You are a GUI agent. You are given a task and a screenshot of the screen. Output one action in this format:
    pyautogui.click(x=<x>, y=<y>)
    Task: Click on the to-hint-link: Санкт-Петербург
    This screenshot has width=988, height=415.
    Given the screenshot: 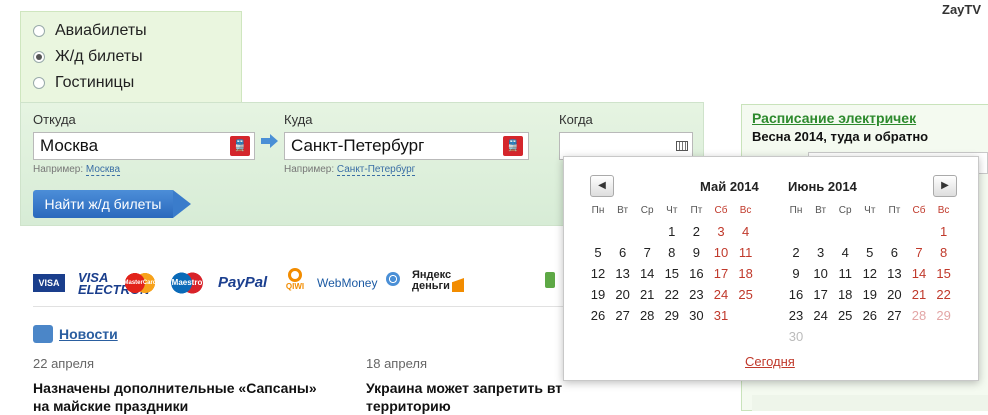 What is the action you would take?
    pyautogui.click(x=376, y=170)
    